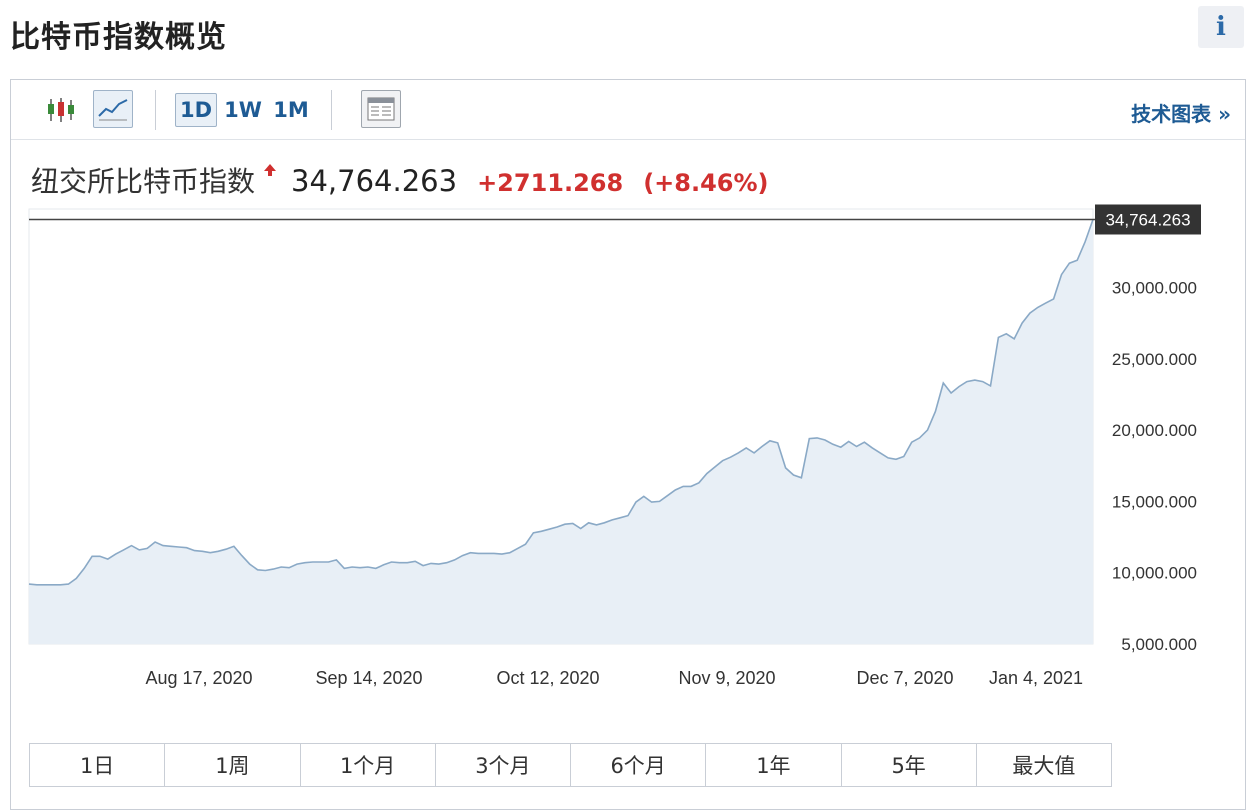  I want to click on x-tick-label: Sep 14, 2020, so click(368, 678).